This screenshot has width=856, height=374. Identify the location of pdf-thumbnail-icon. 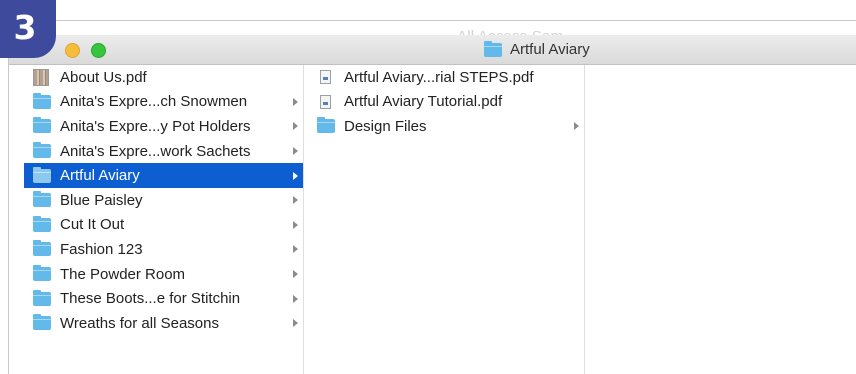
(41, 77).